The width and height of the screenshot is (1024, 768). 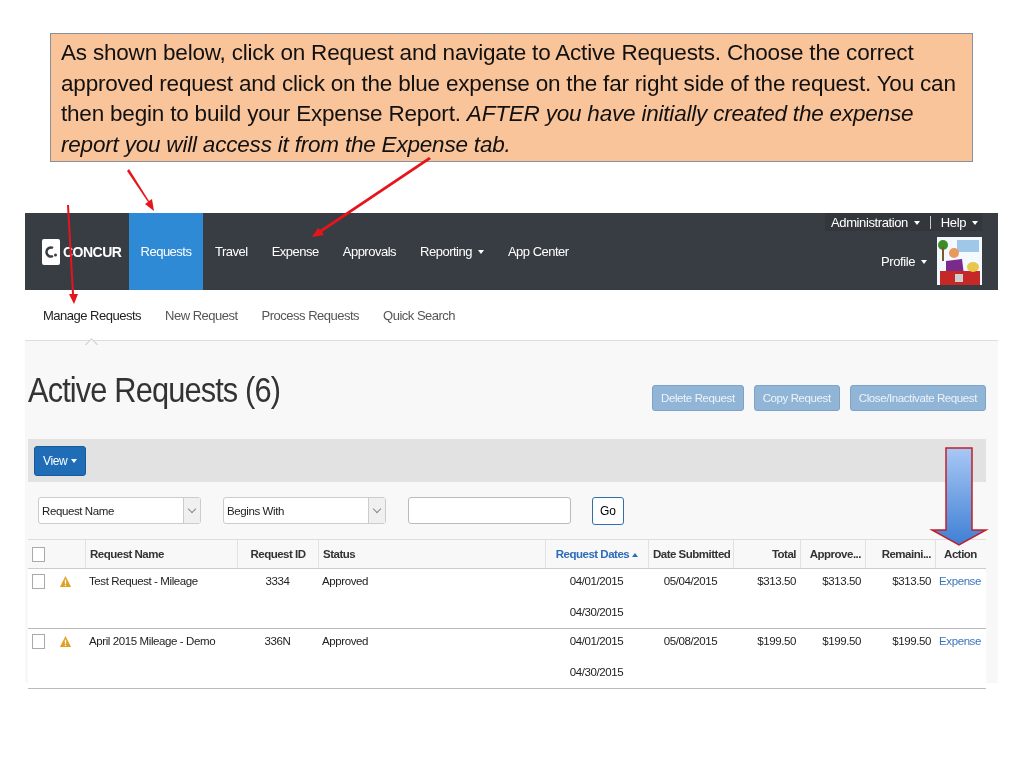 I want to click on page-title: Active Requests (6), so click(x=154, y=390).